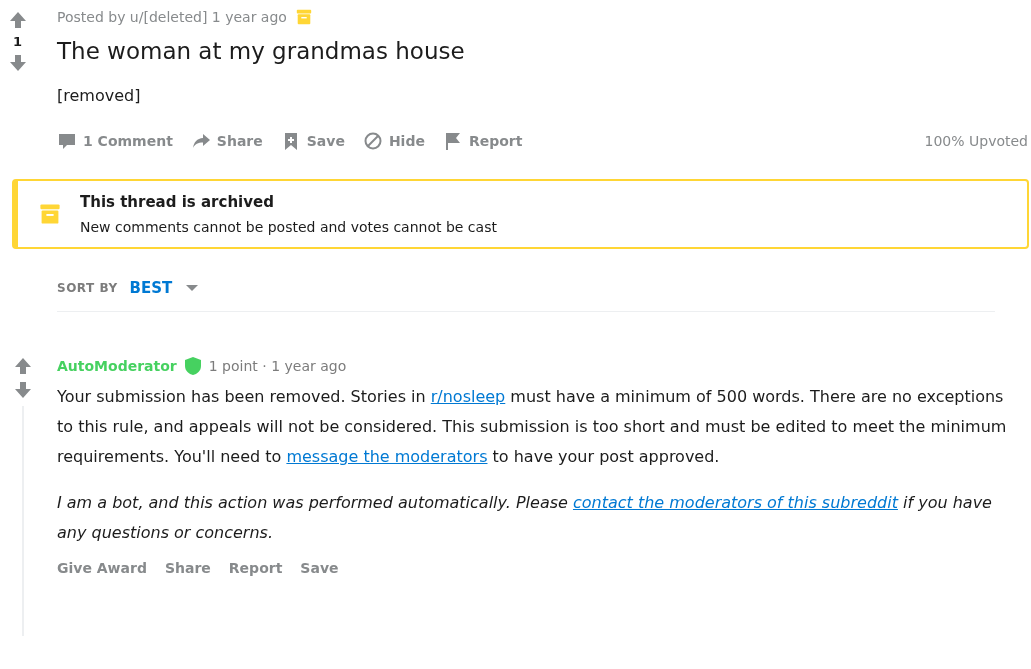 The image size is (1031, 669). What do you see at coordinates (525, 518) in the screenshot?
I see `comment-paragraph: I am a bot, and this action was performed automatically. Please contact the moderators of this subreddit if you have any questions or concerns.` at bounding box center [525, 518].